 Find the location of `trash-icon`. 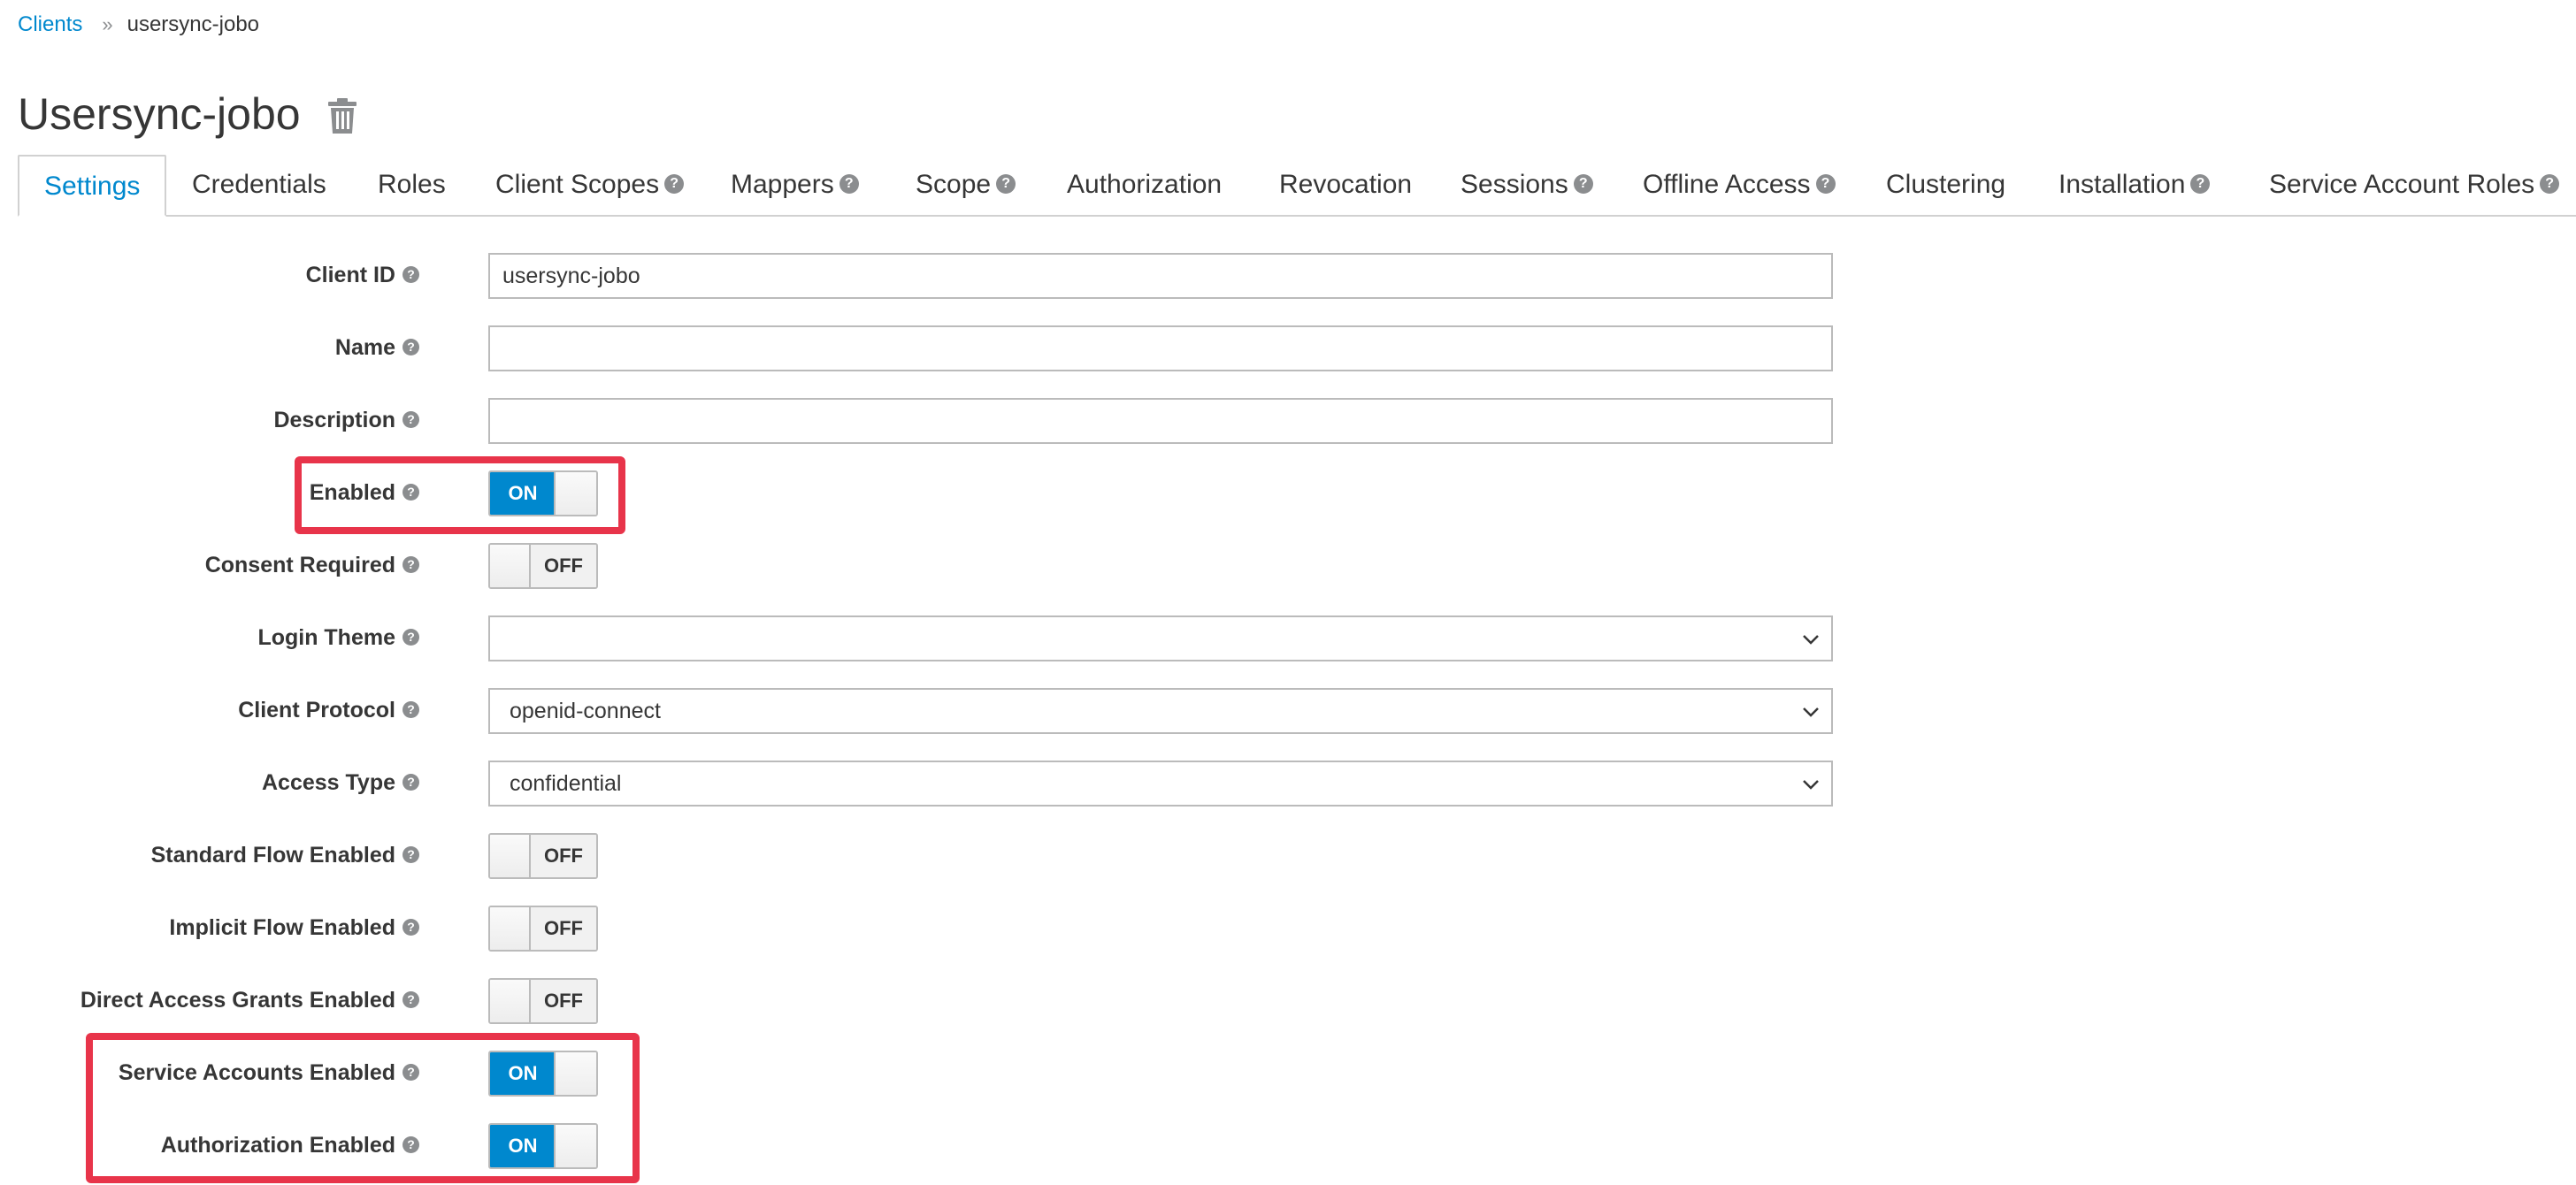

trash-icon is located at coordinates (342, 116).